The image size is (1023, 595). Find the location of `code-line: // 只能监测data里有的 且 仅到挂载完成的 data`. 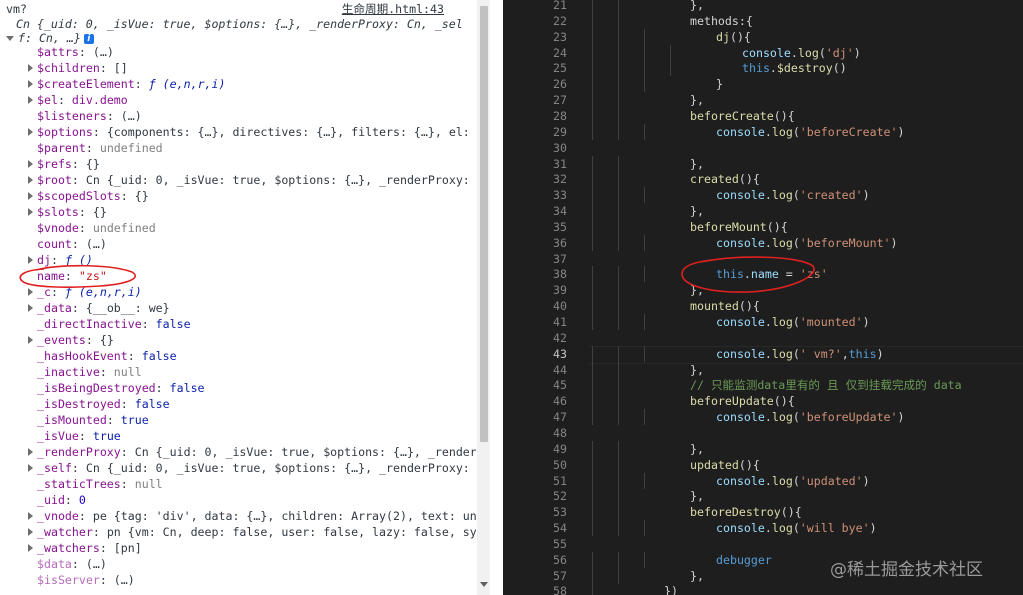

code-line: // 只能监测data里有的 且 仅到挂载完成的 data is located at coordinates (826, 385).